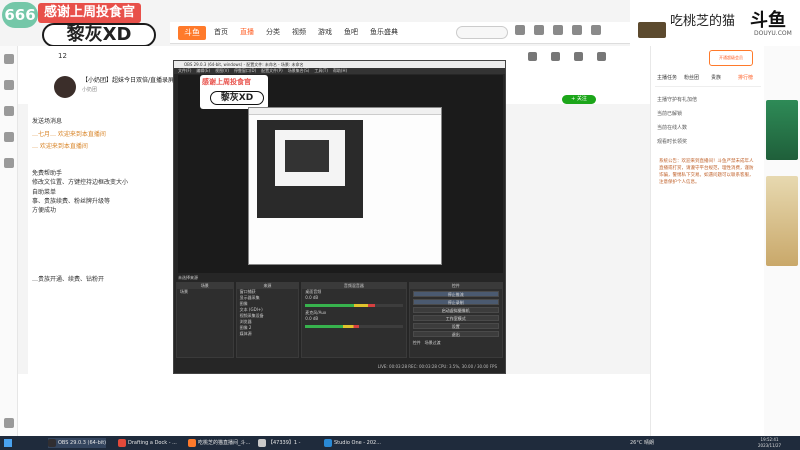 This screenshot has width=800, height=450. What do you see at coordinates (203, 70) in the screenshot?
I see `obs-menu-item: 编辑(E)` at bounding box center [203, 70].